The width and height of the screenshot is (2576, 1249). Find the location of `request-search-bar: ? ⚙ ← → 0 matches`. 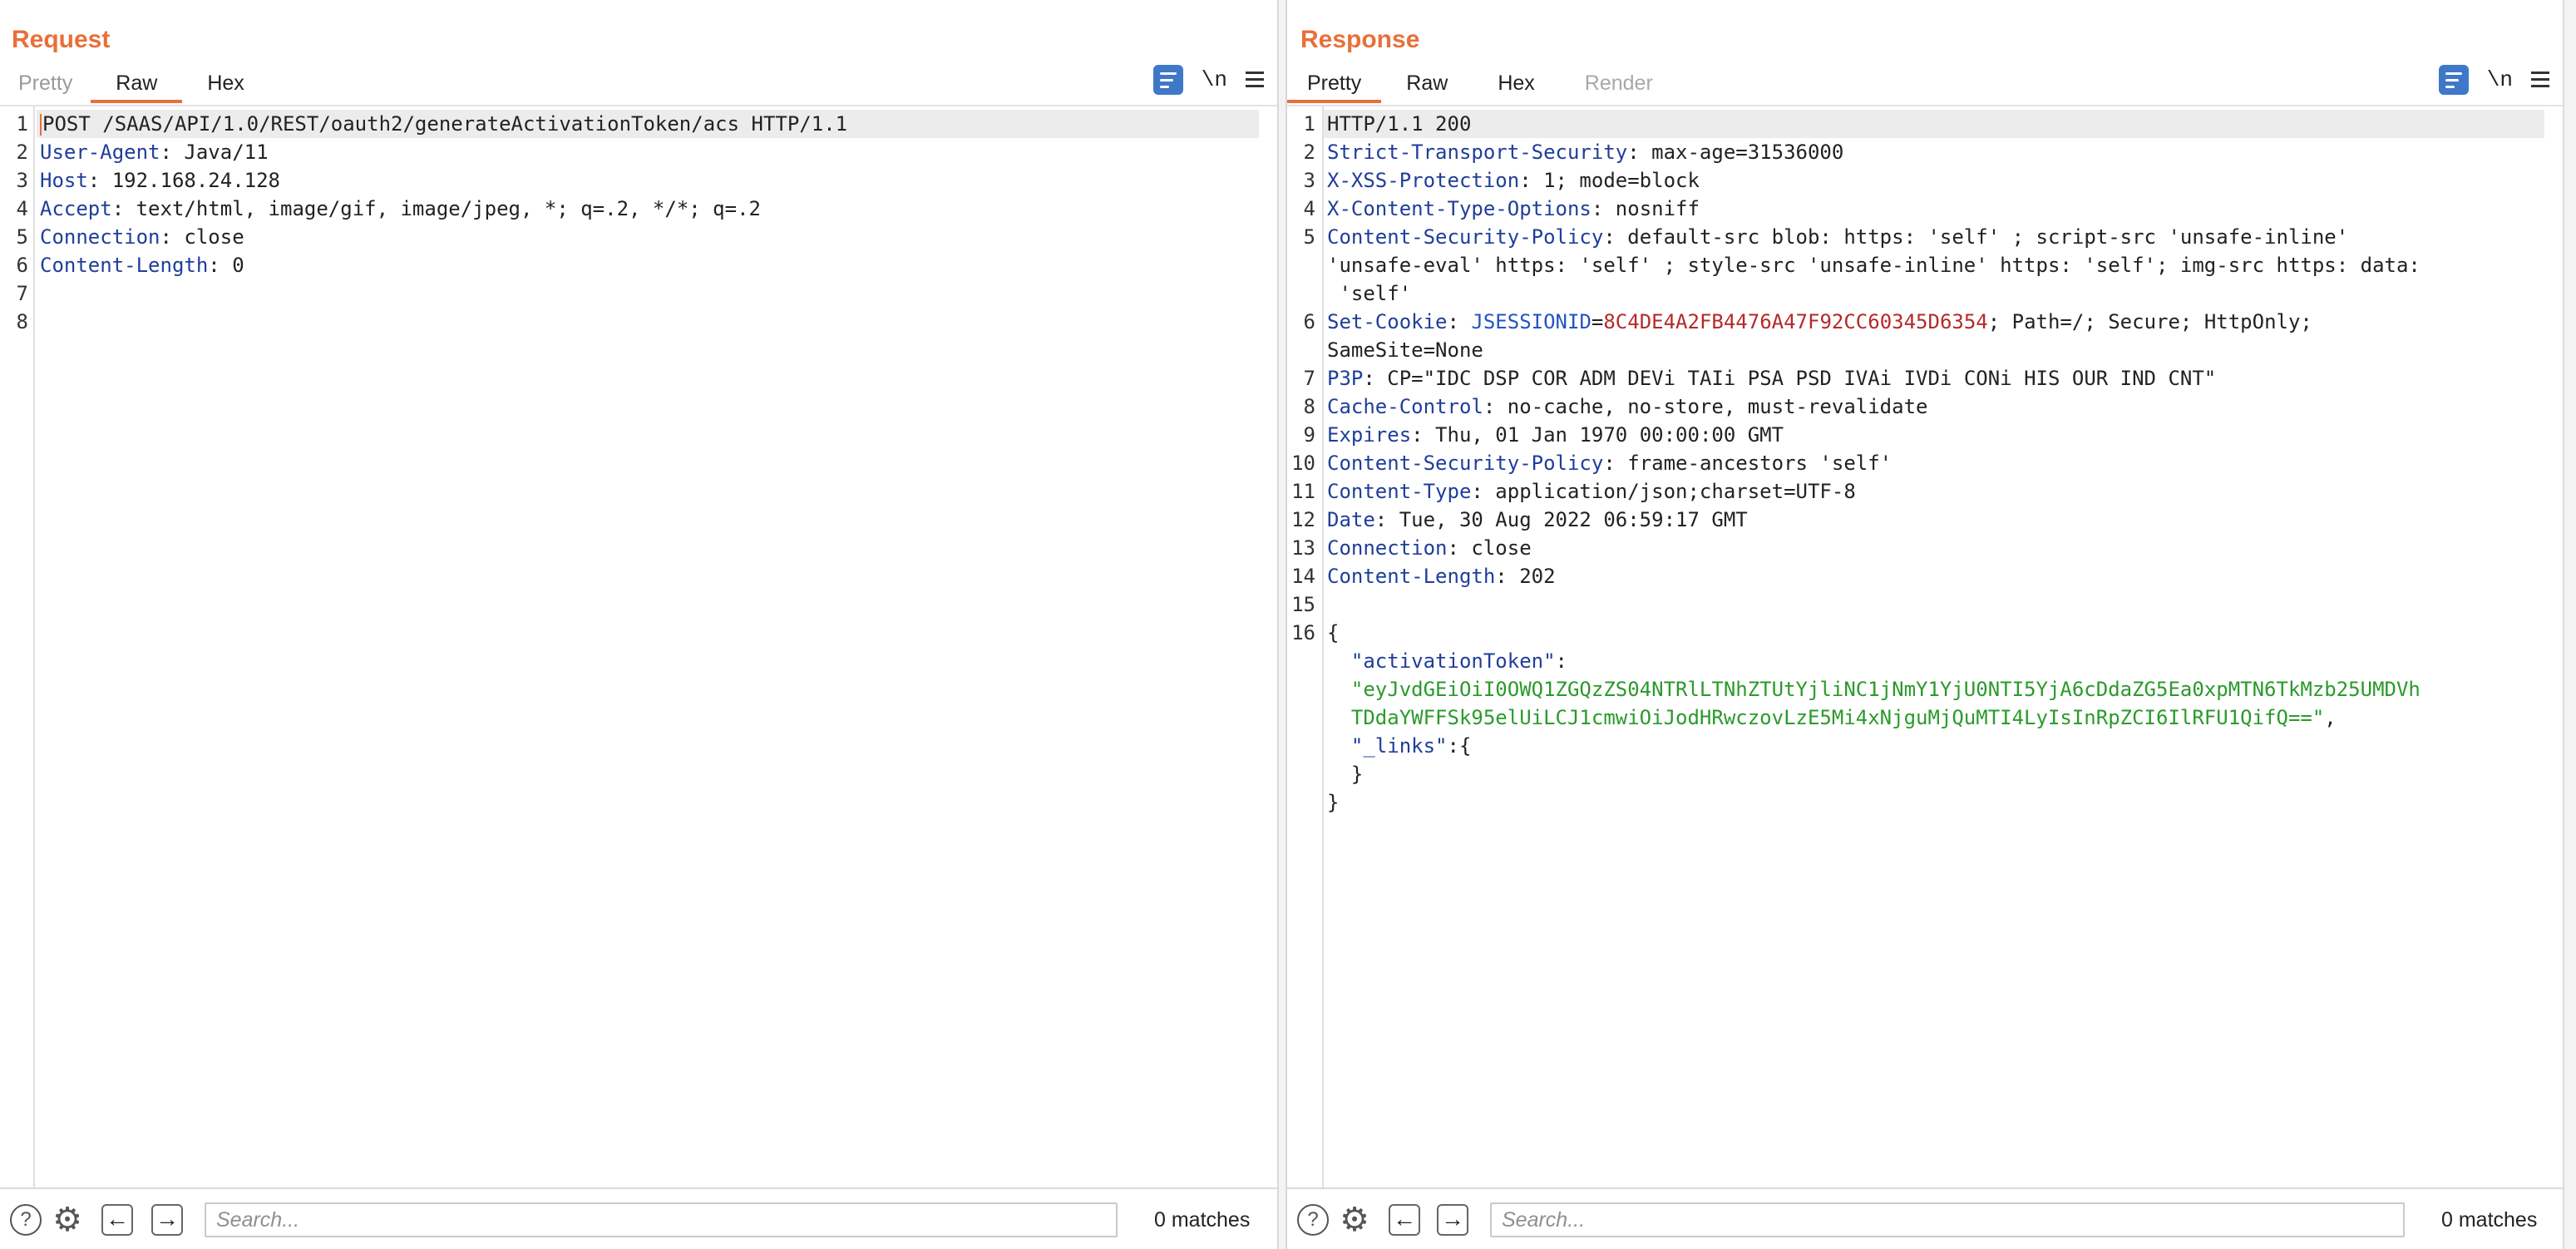

request-search-bar: ? ⚙ ← → 0 matches is located at coordinates (638, 1218).